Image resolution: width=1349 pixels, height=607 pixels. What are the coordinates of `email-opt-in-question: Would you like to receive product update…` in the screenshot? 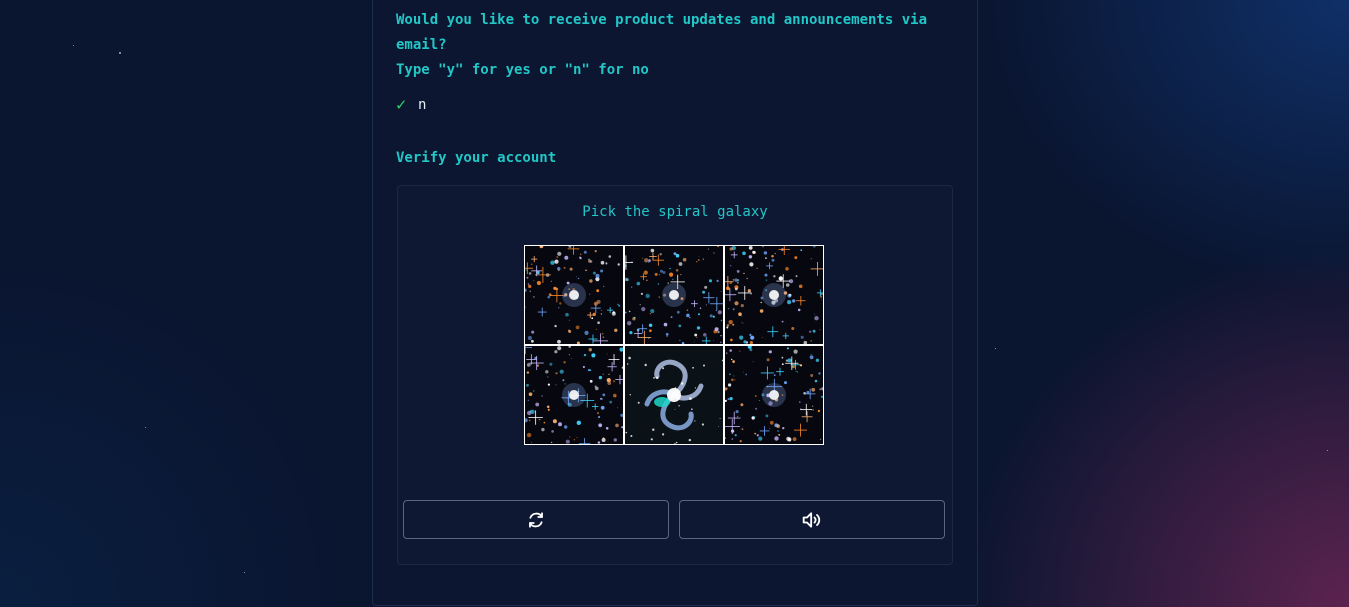 It's located at (681, 45).